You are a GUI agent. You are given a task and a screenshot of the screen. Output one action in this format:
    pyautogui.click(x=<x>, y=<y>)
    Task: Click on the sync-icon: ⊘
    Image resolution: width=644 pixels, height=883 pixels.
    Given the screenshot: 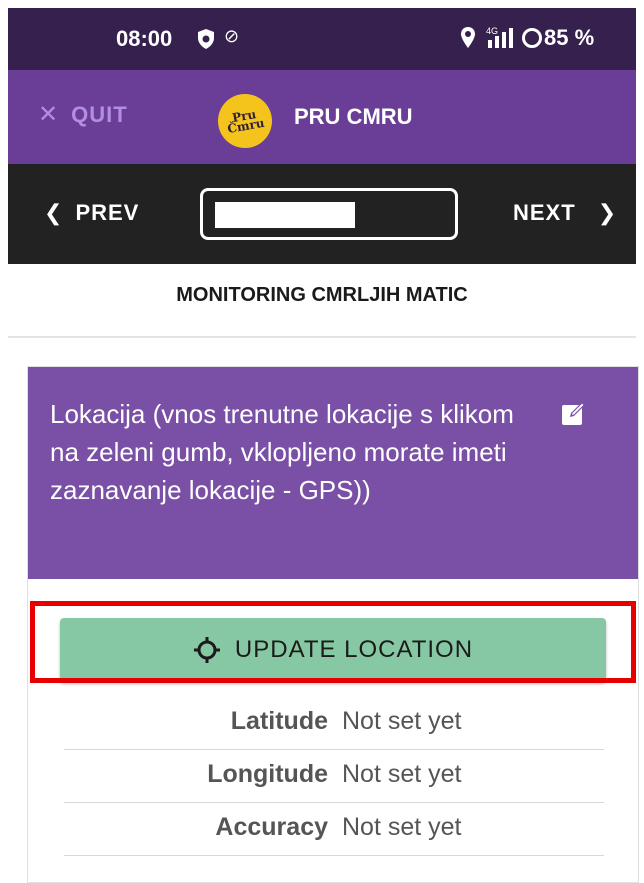 What is the action you would take?
    pyautogui.click(x=232, y=36)
    